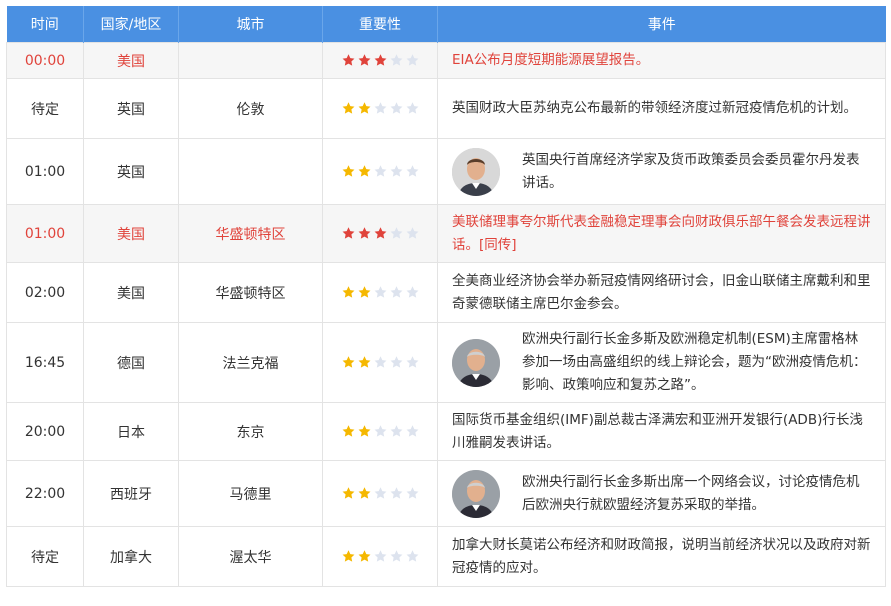  What do you see at coordinates (131, 362) in the screenshot?
I see `country-cell: 德国` at bounding box center [131, 362].